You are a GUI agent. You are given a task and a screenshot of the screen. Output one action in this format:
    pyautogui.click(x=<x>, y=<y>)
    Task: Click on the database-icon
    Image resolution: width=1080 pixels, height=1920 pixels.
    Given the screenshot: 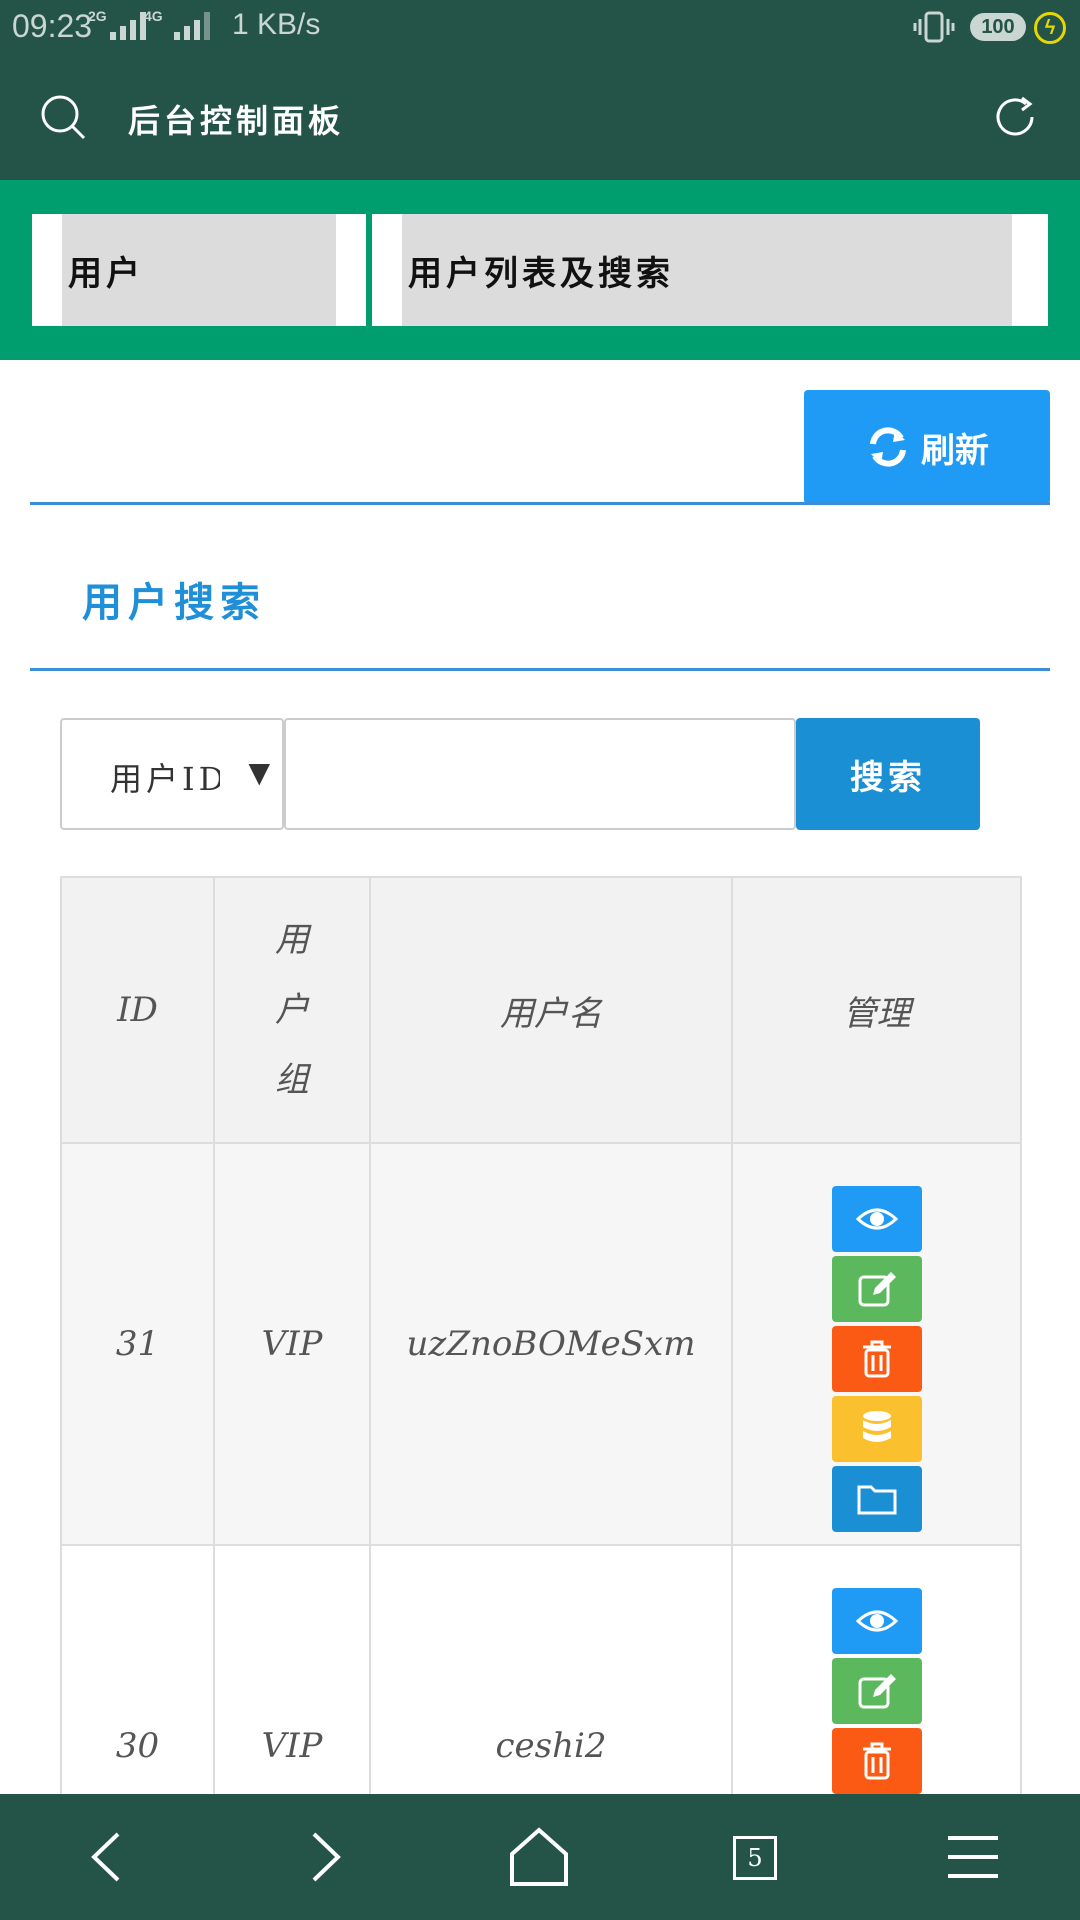 What is the action you would take?
    pyautogui.click(x=876, y=1426)
    